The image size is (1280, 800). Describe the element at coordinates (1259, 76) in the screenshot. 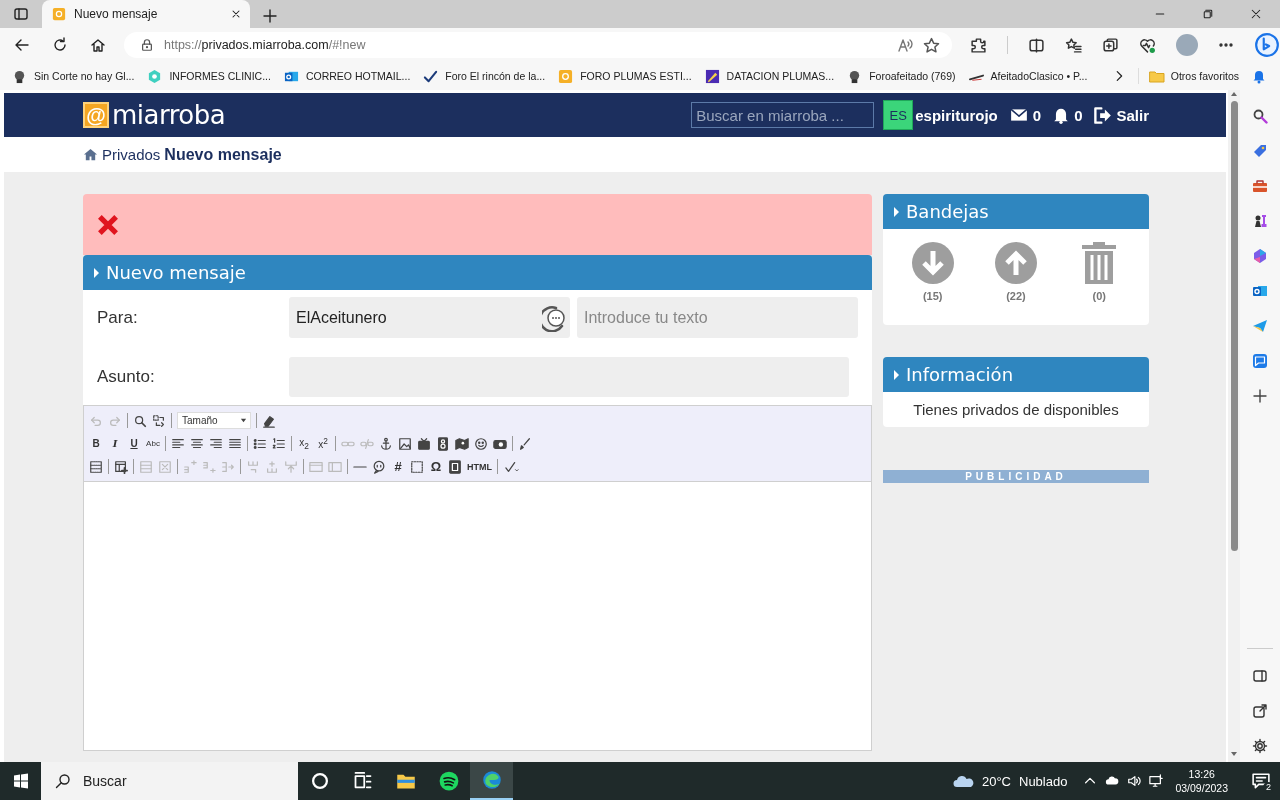

I see `notifications-icon` at that location.